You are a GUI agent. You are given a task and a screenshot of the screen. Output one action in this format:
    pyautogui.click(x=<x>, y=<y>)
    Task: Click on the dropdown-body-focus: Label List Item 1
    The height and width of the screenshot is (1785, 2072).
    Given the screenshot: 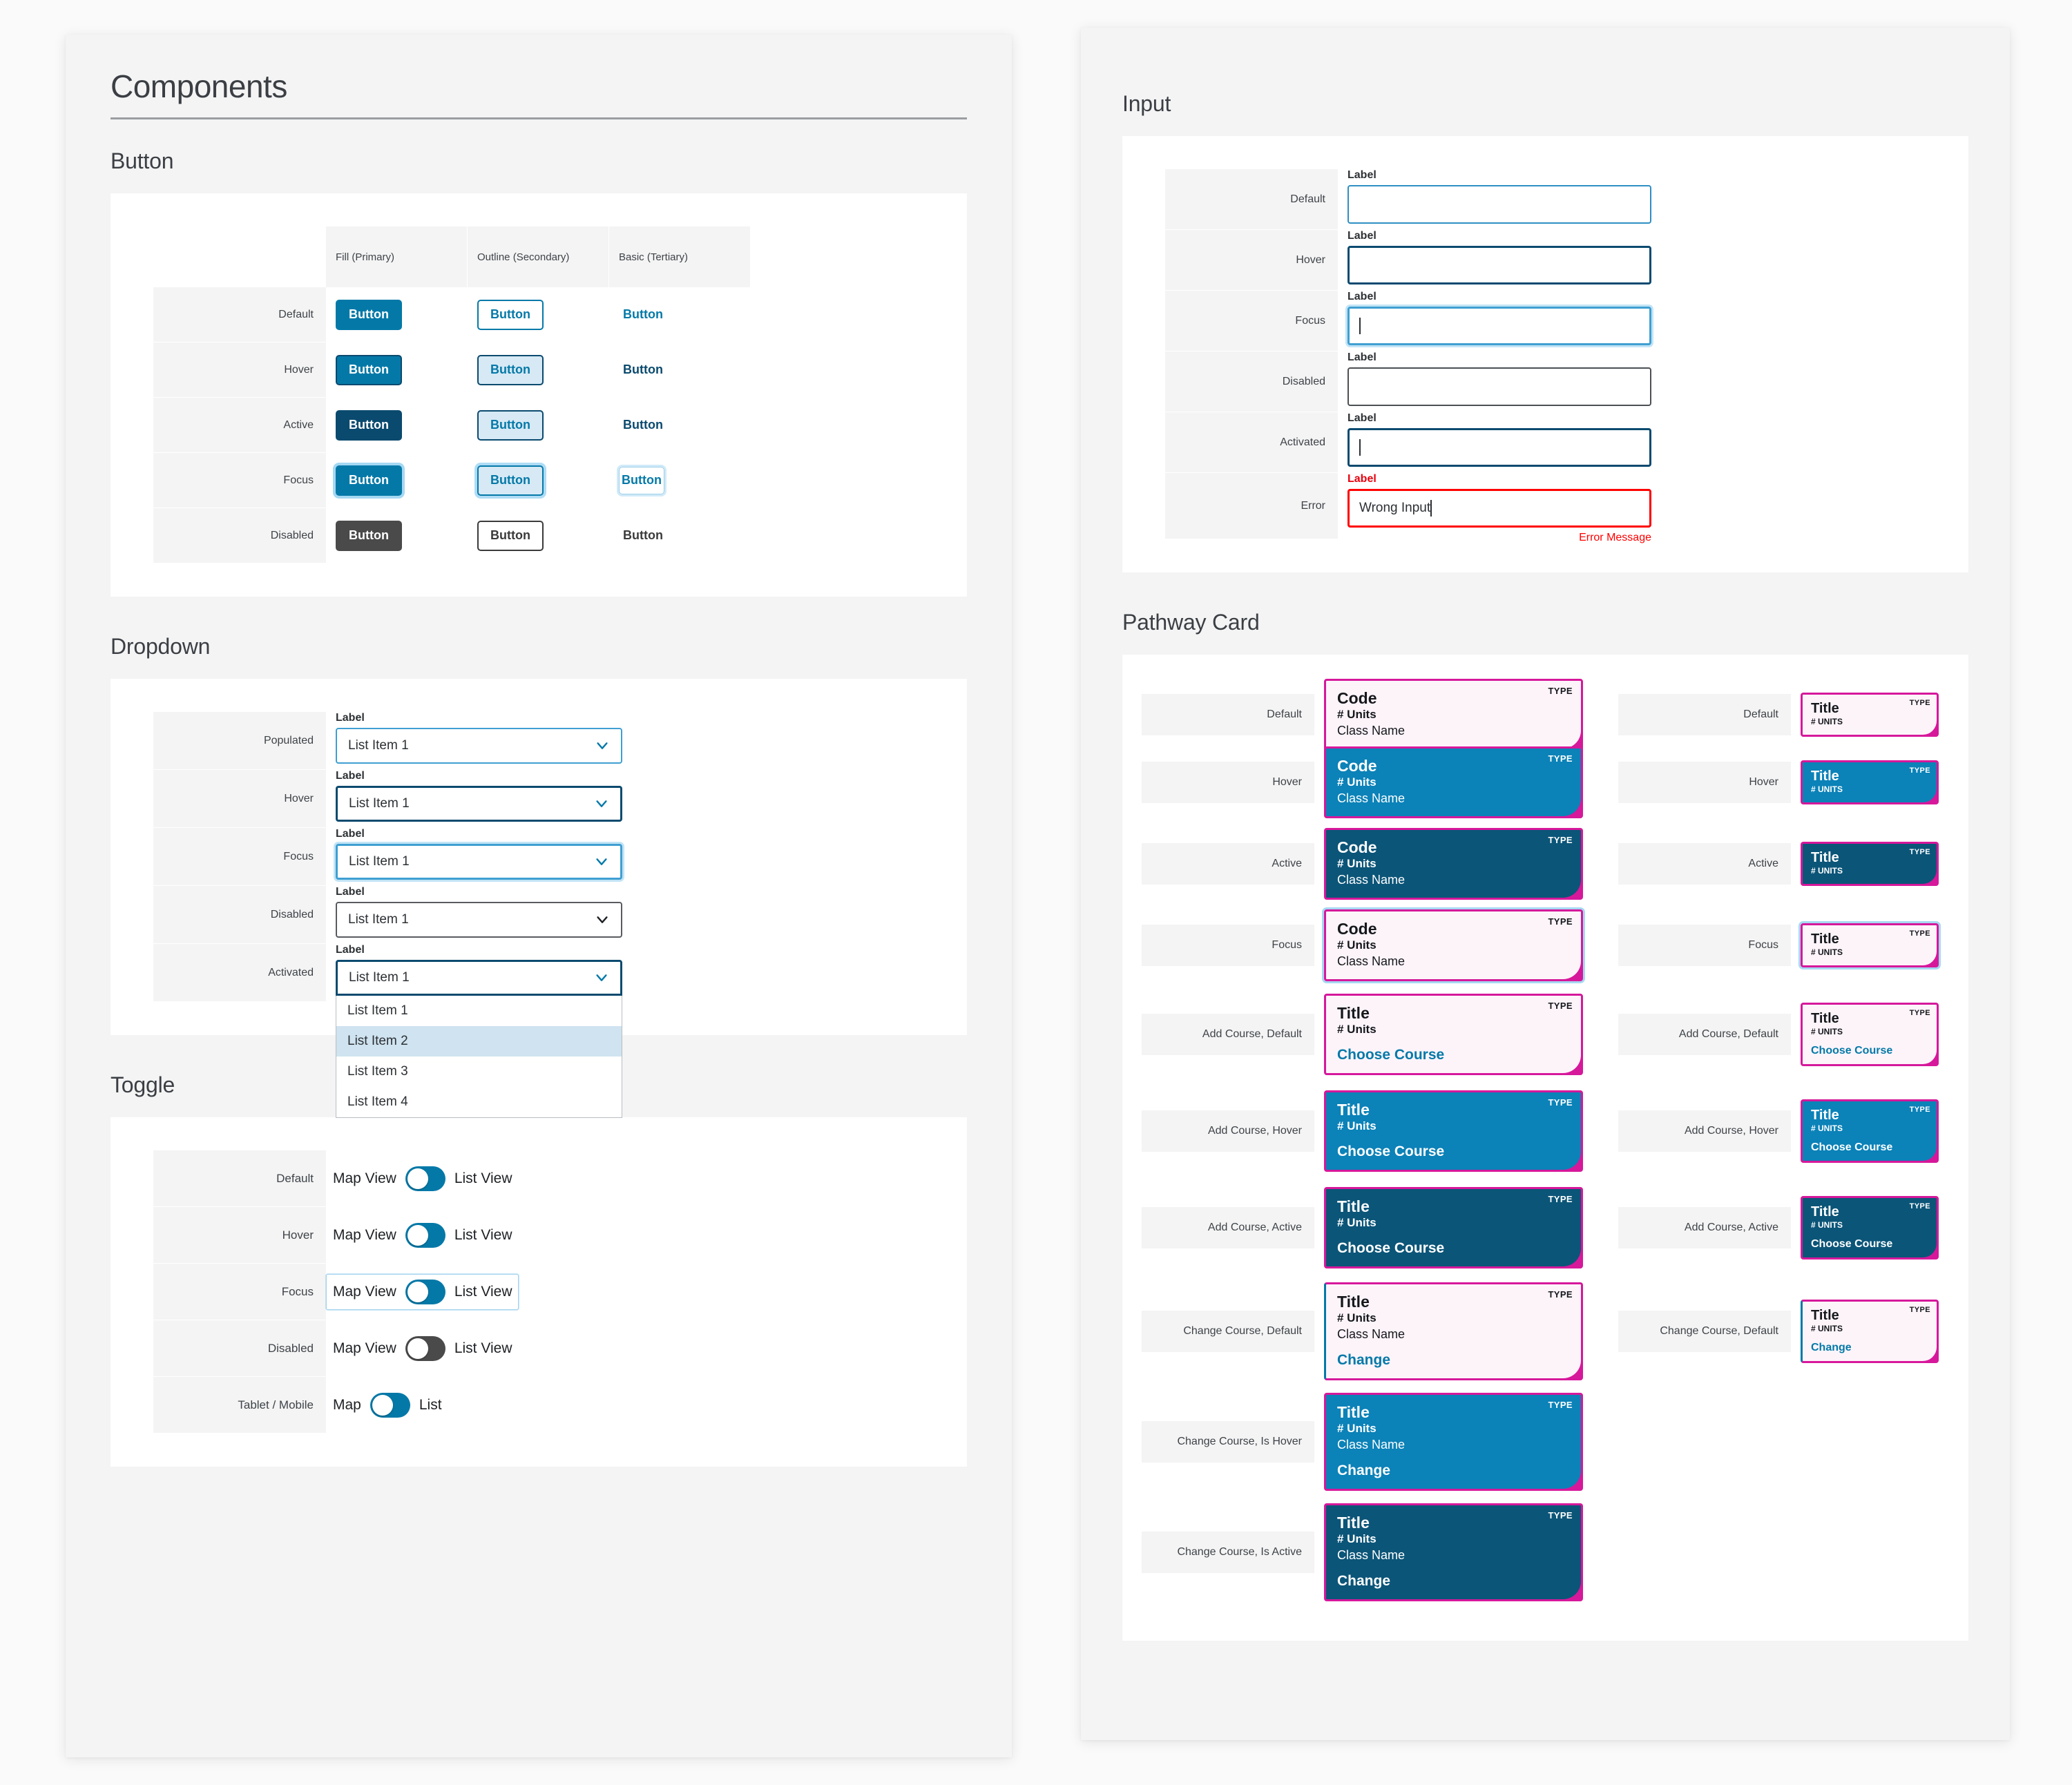 What is the action you would take?
    pyautogui.click(x=646, y=857)
    